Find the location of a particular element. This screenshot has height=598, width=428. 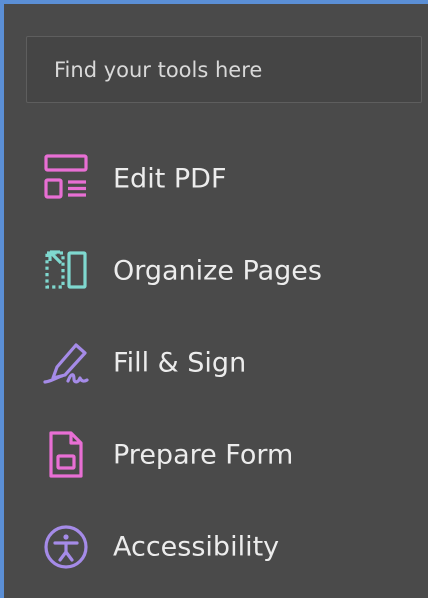

search-box is located at coordinates (224, 69).